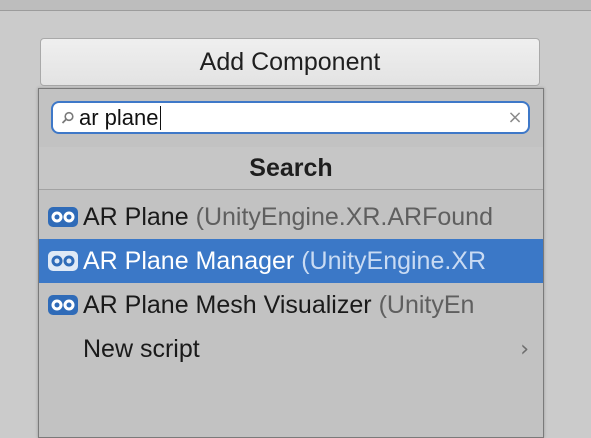 This screenshot has height=438, width=591. Describe the element at coordinates (119, 117) in the screenshot. I see `search-input-value: ar plane` at that location.